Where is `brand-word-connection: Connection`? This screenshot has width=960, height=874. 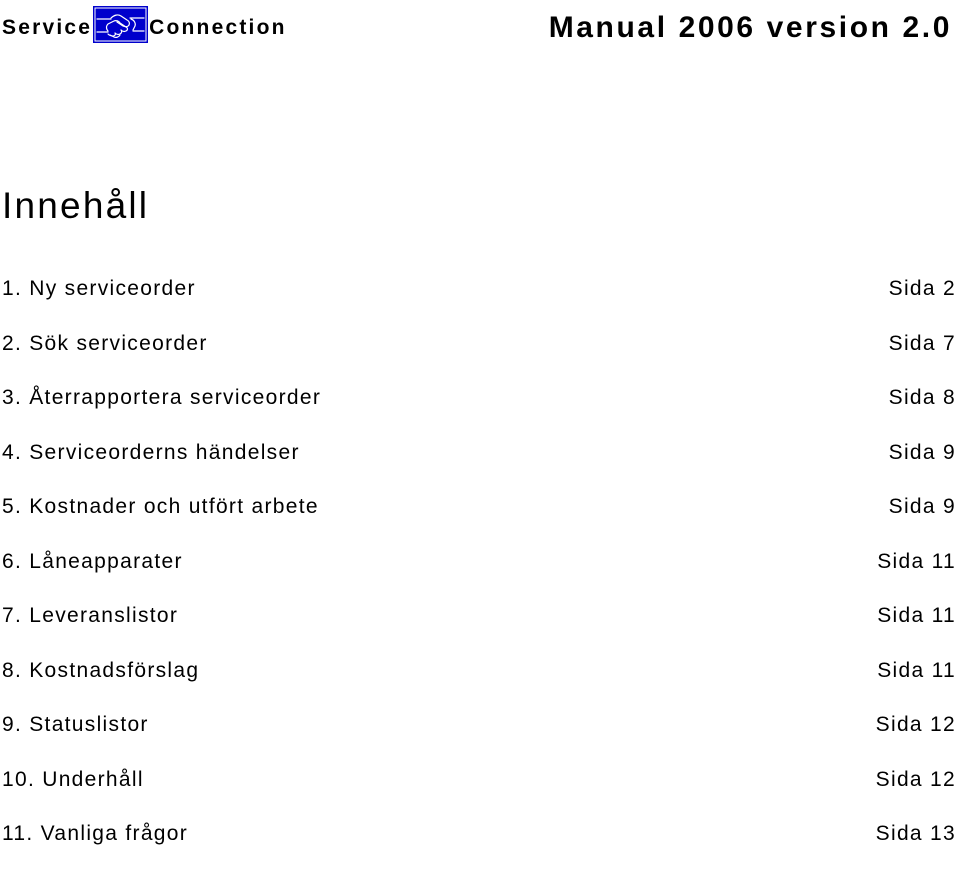 brand-word-connection: Connection is located at coordinates (218, 27).